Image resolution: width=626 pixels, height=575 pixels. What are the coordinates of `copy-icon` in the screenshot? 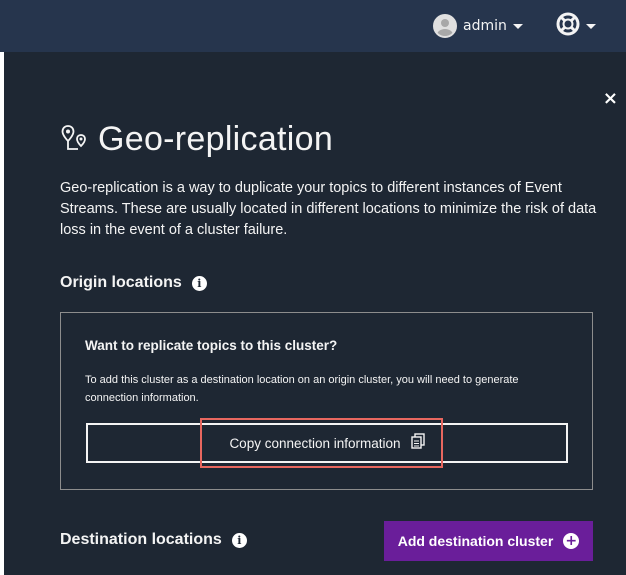 It's located at (417, 443).